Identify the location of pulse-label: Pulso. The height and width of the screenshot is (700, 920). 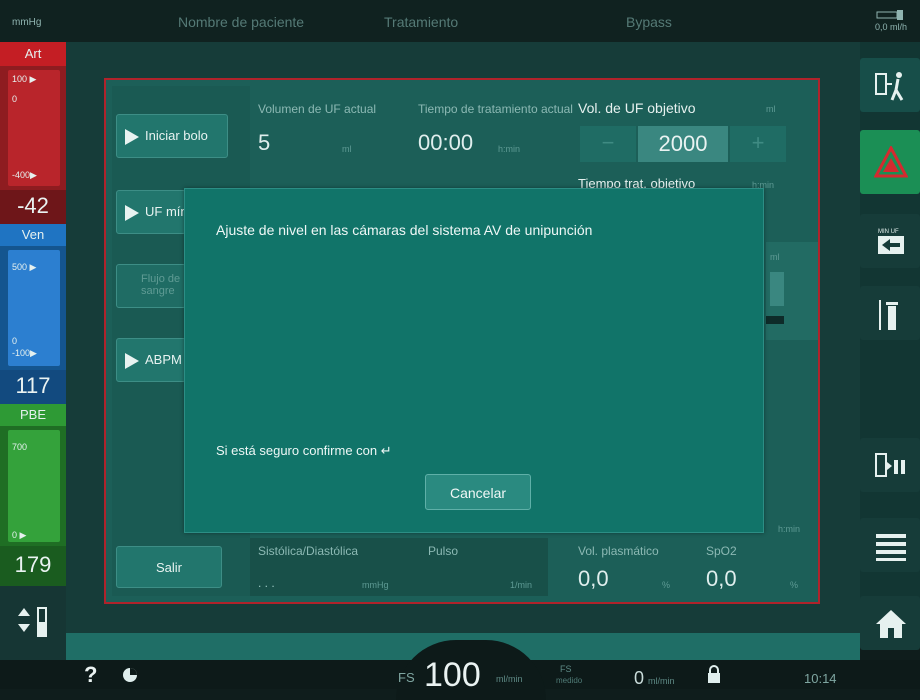
(443, 551).